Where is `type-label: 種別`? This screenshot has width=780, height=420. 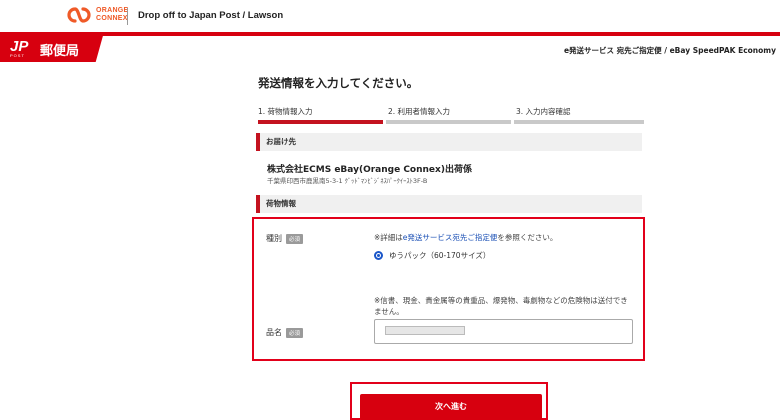
type-label: 種別 is located at coordinates (274, 238).